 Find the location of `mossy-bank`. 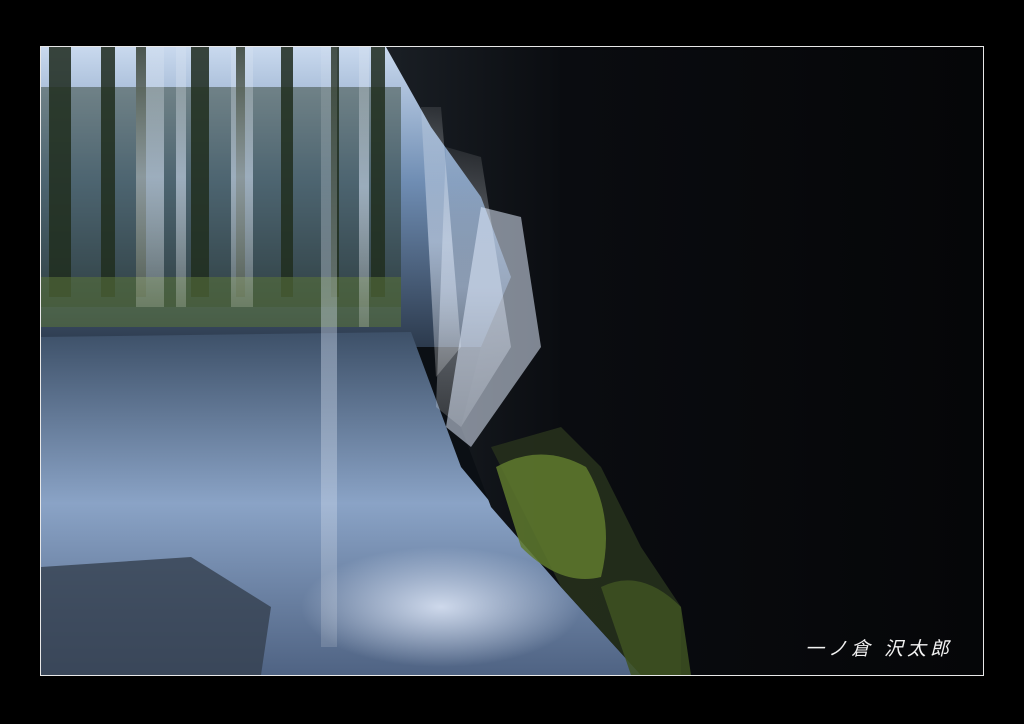

mossy-bank is located at coordinates (221, 302).